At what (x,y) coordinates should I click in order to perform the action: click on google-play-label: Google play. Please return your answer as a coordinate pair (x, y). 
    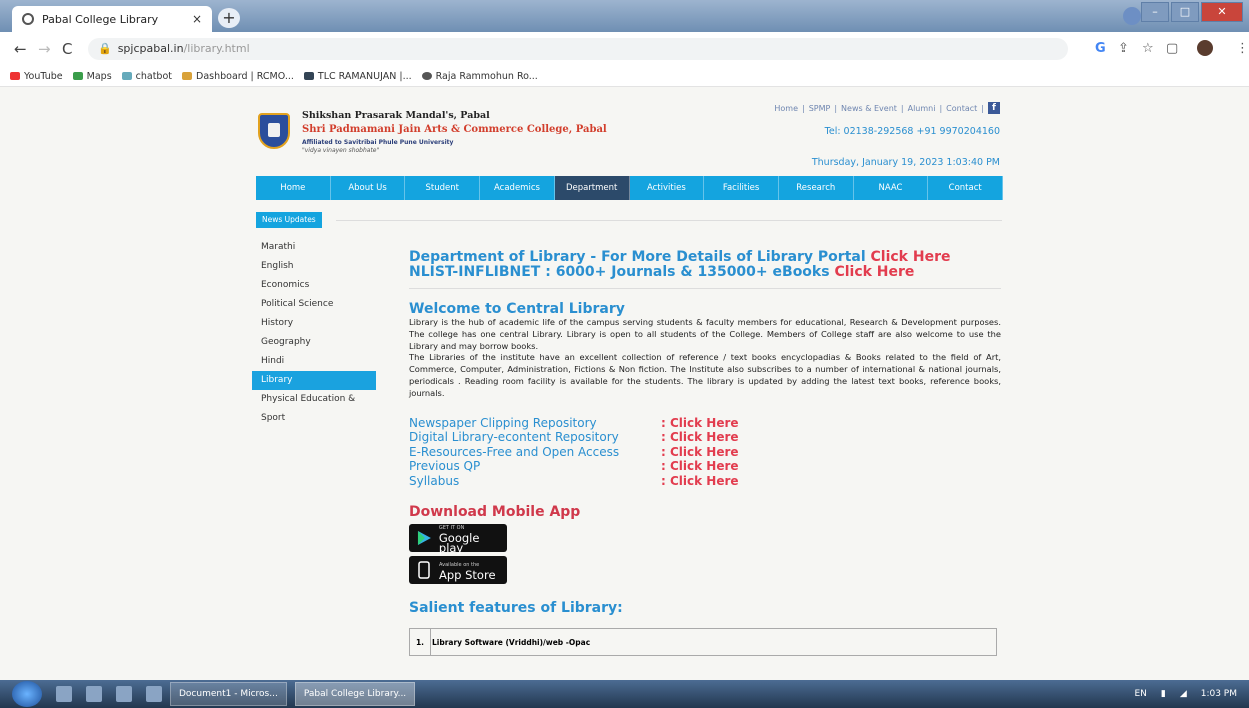
    Looking at the image, I should click on (459, 543).